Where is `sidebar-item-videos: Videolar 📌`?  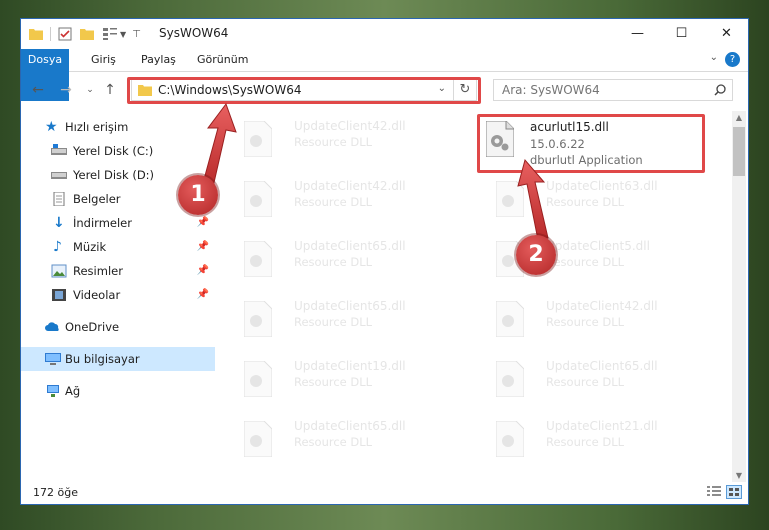 sidebar-item-videos: Videolar 📌 is located at coordinates (118, 295).